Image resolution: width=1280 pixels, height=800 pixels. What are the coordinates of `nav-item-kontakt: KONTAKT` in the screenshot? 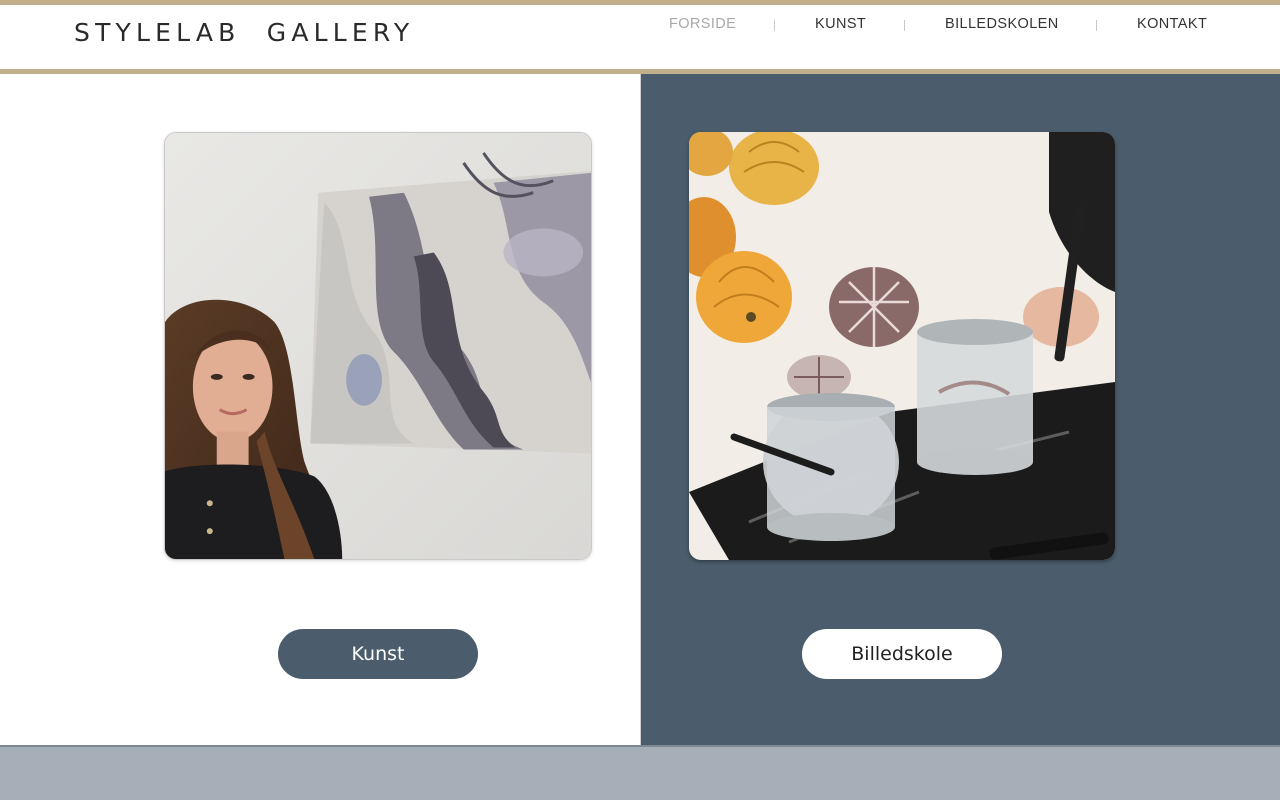 It's located at (1172, 24).